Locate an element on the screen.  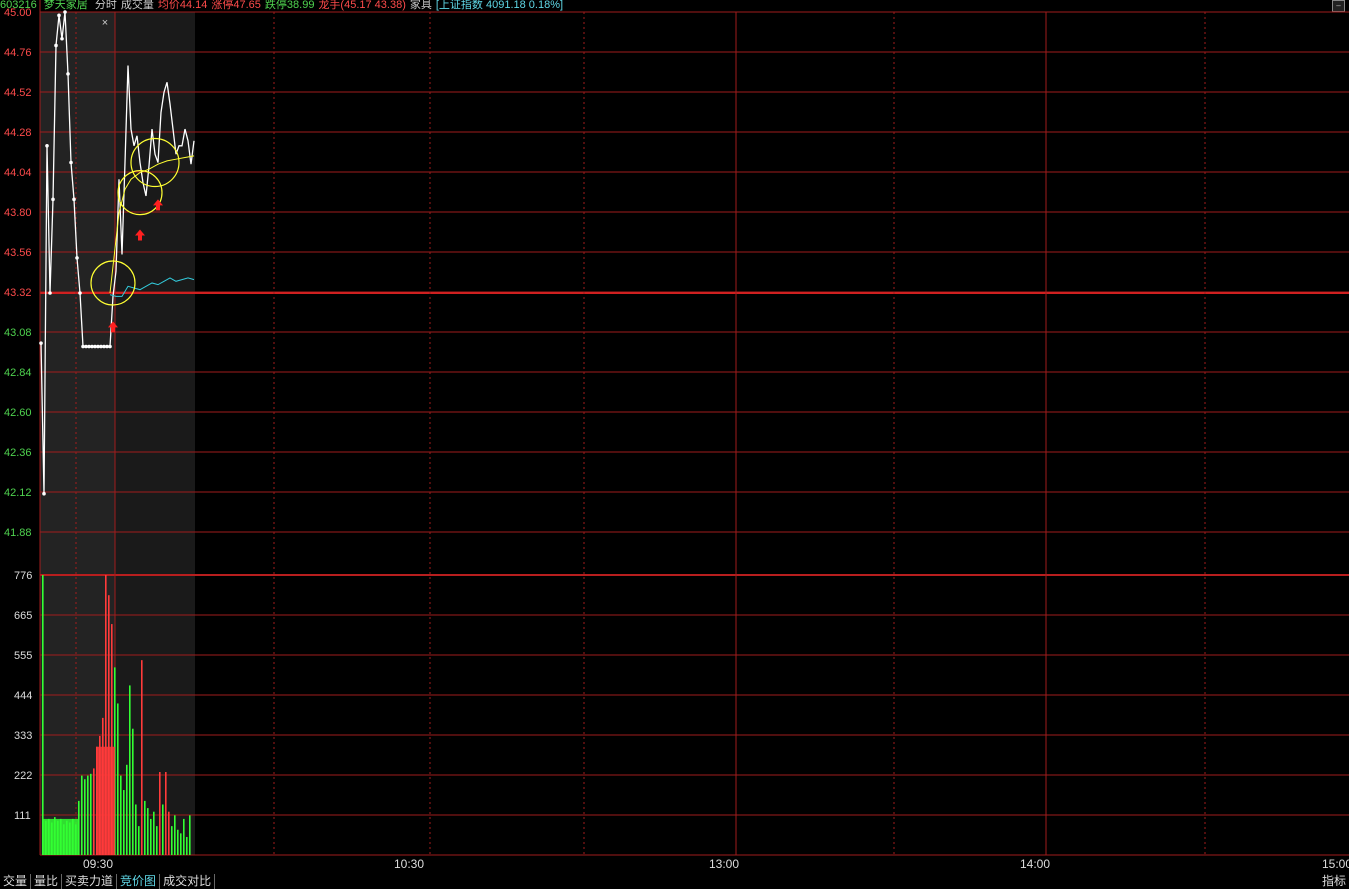
volume-tick-label: 333 is located at coordinates (23, 736).